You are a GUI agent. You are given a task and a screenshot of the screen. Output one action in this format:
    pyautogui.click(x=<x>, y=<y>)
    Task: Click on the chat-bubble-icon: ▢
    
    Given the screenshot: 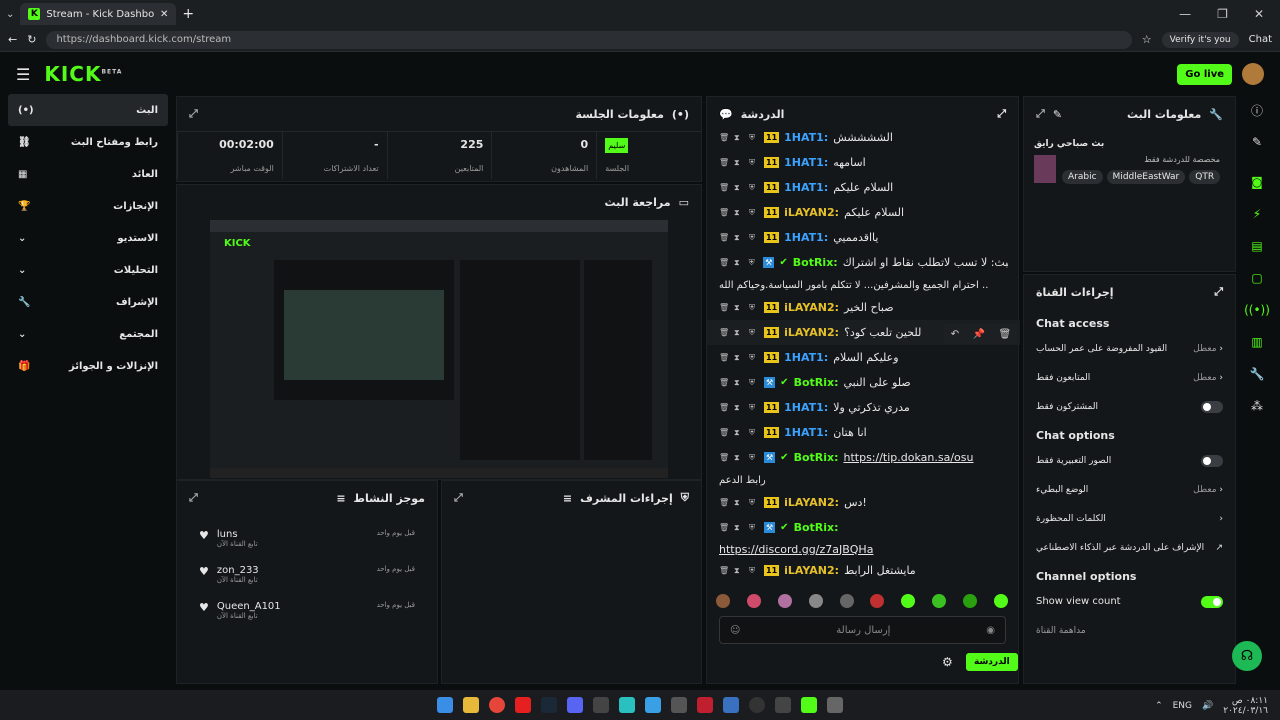 What is the action you would take?
    pyautogui.click(x=1257, y=278)
    